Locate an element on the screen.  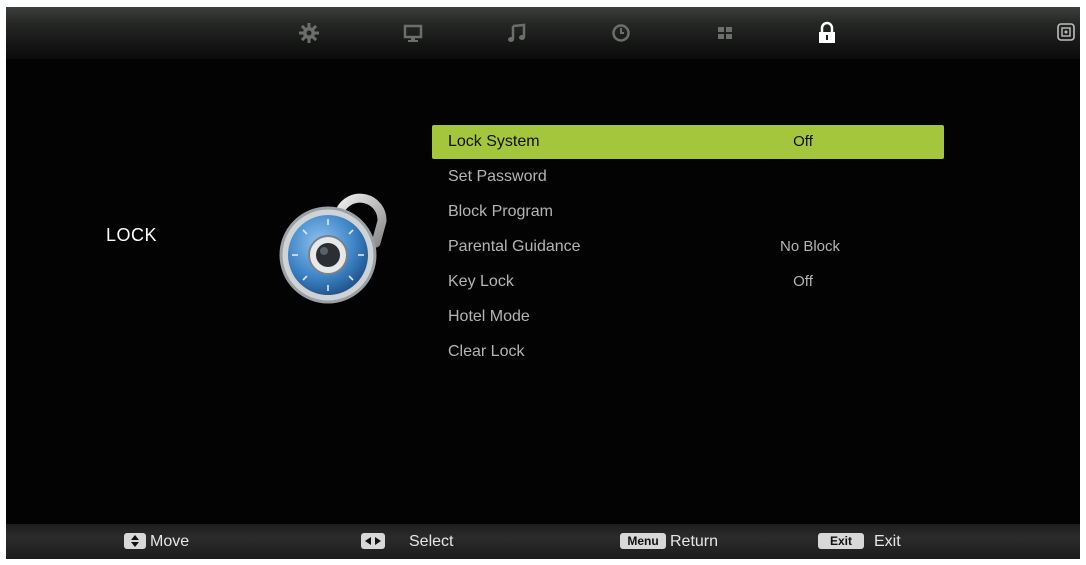
menu-item-label: Clear Lock is located at coordinates (486, 351).